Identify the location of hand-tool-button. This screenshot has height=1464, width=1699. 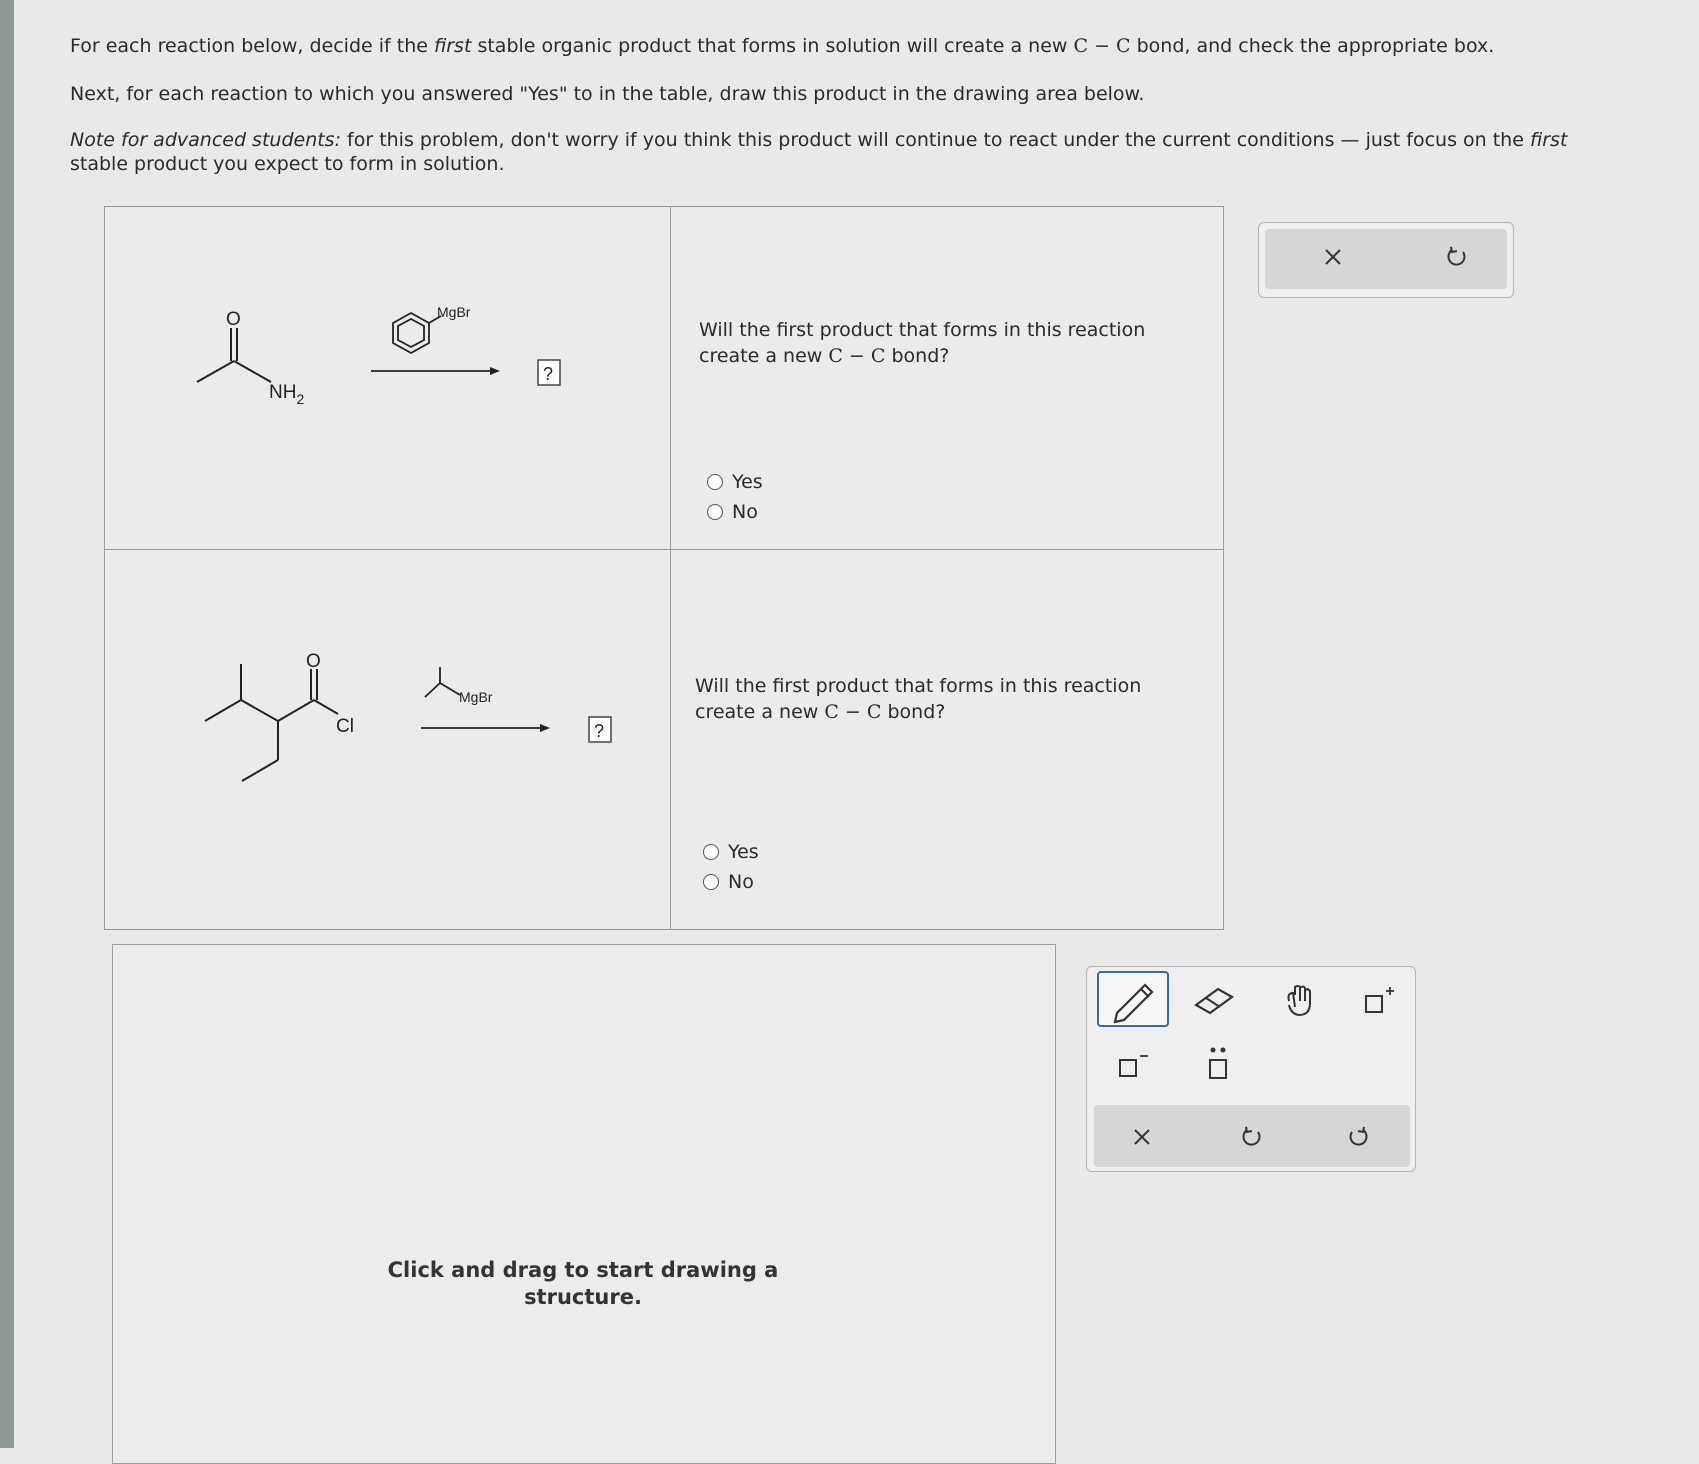
(1300, 1000).